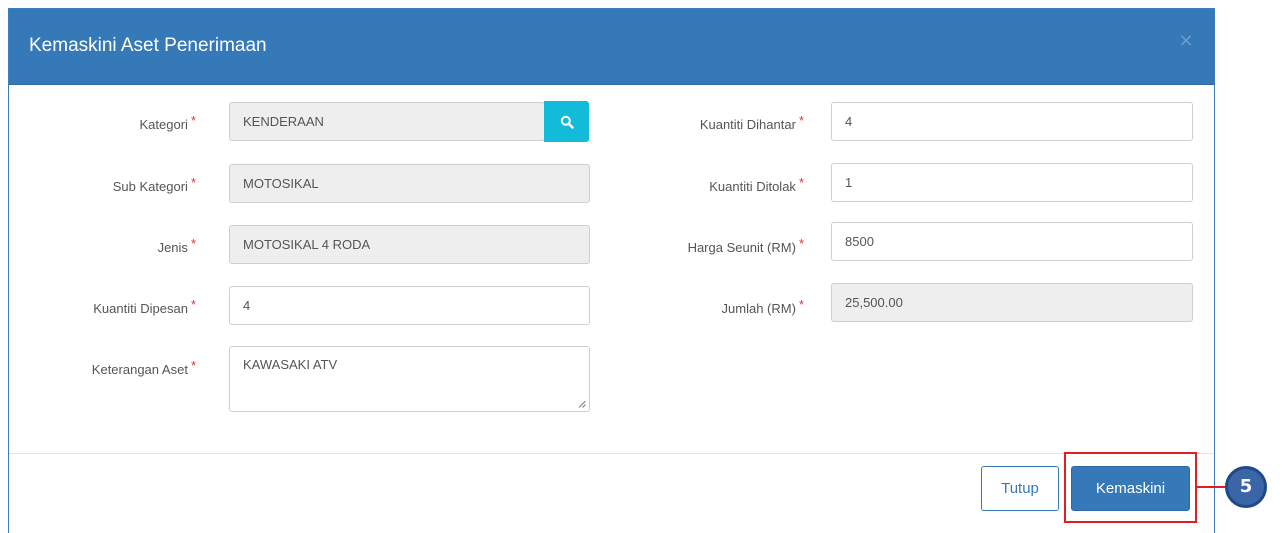  Describe the element at coordinates (290, 364) in the screenshot. I see `keterangan-aset-value: KAWASAKI ATV` at that location.